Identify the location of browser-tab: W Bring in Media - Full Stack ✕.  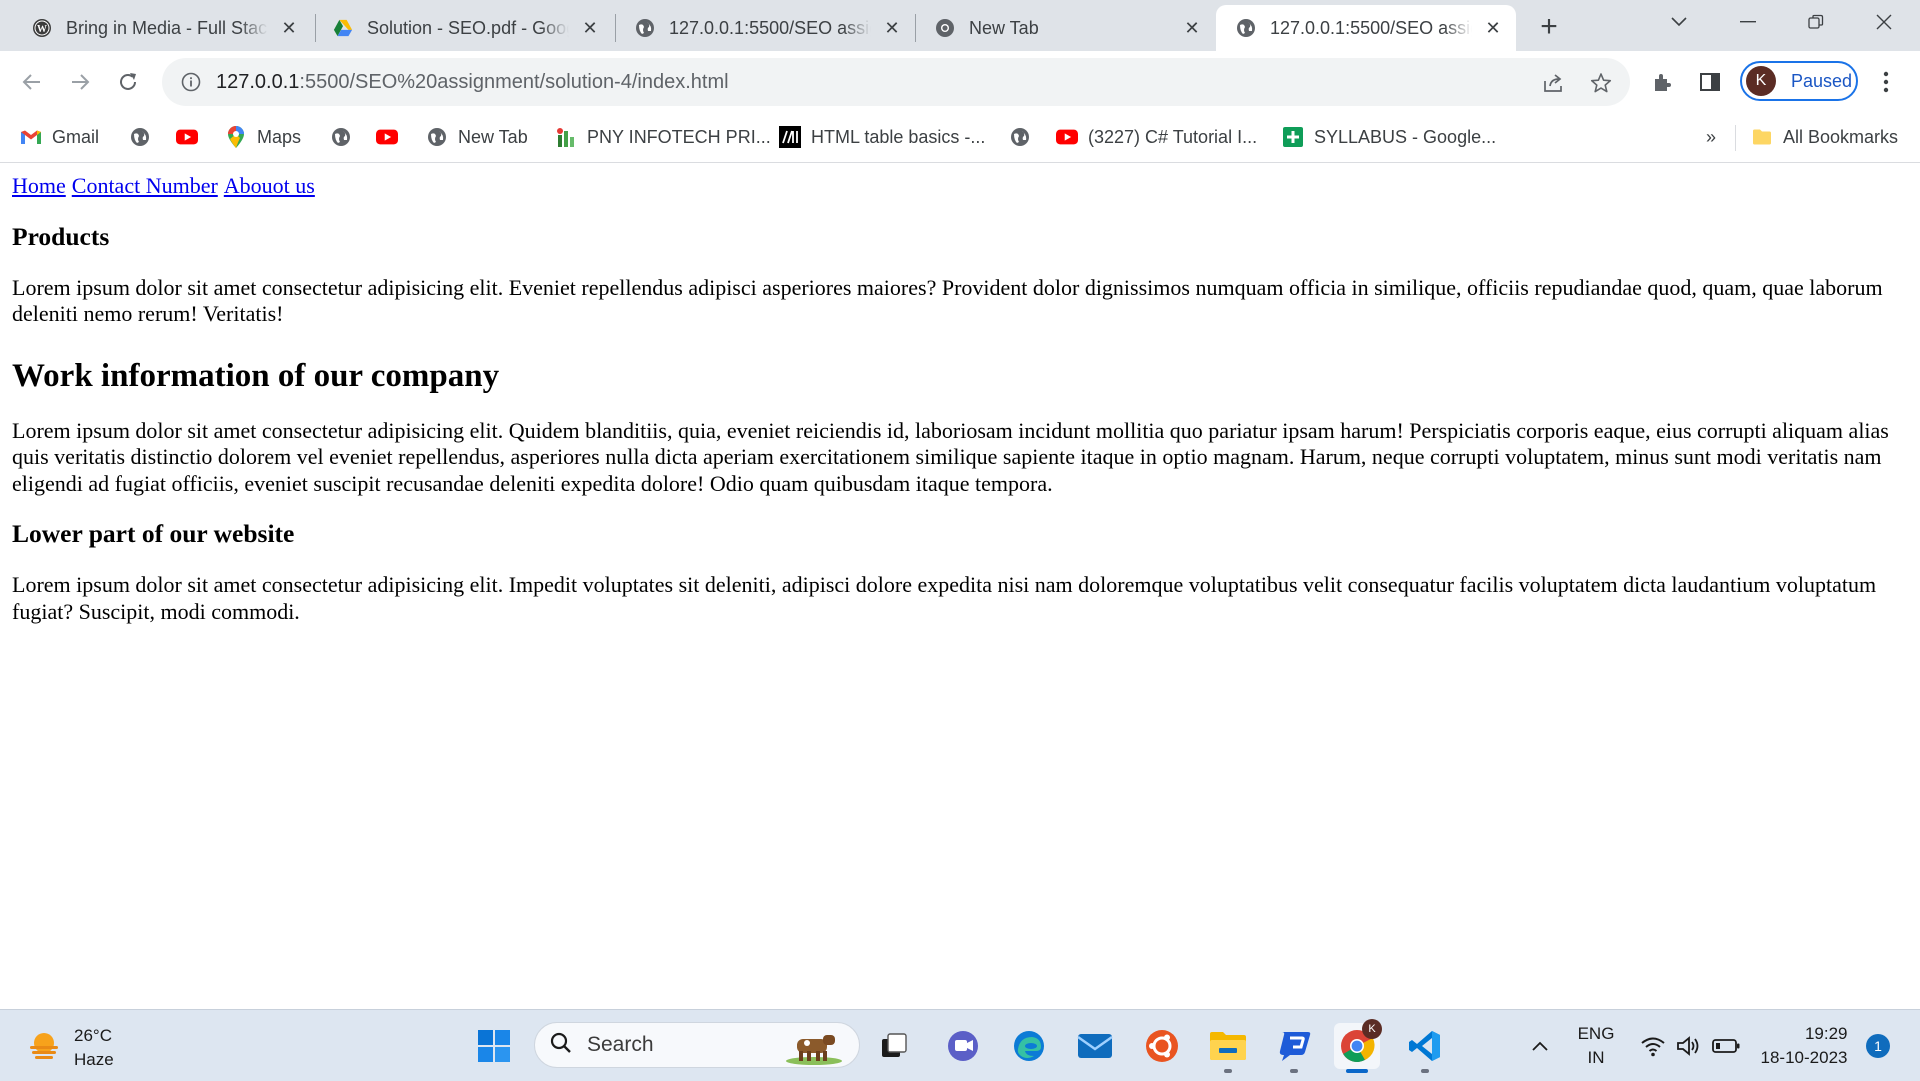
(162, 28).